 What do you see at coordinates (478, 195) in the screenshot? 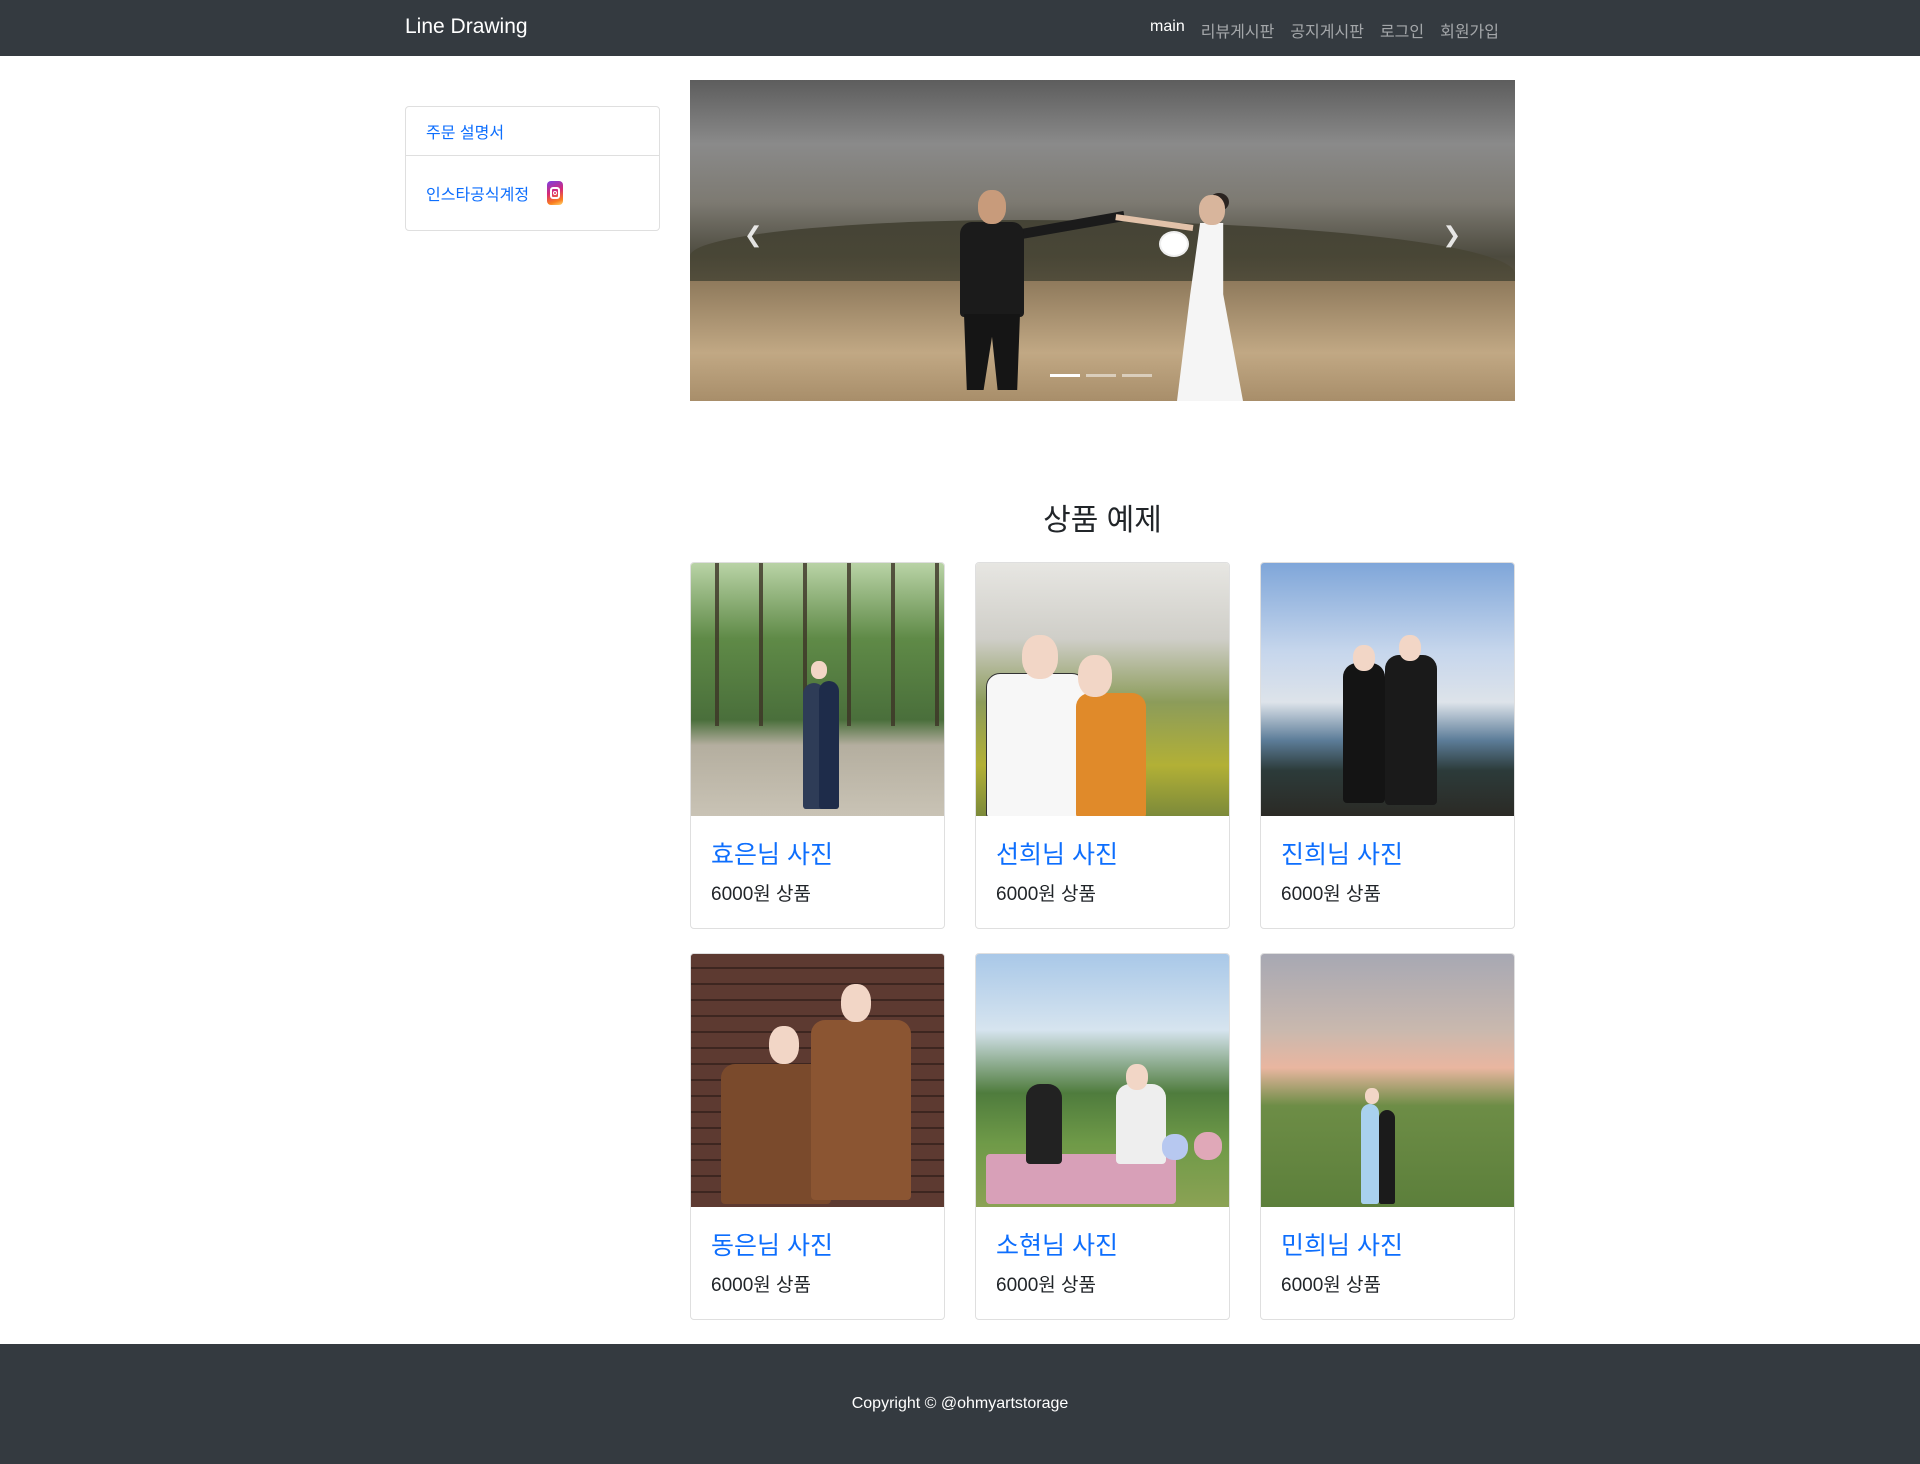
I see `sidebar-item-label: 인스타공식계정` at bounding box center [478, 195].